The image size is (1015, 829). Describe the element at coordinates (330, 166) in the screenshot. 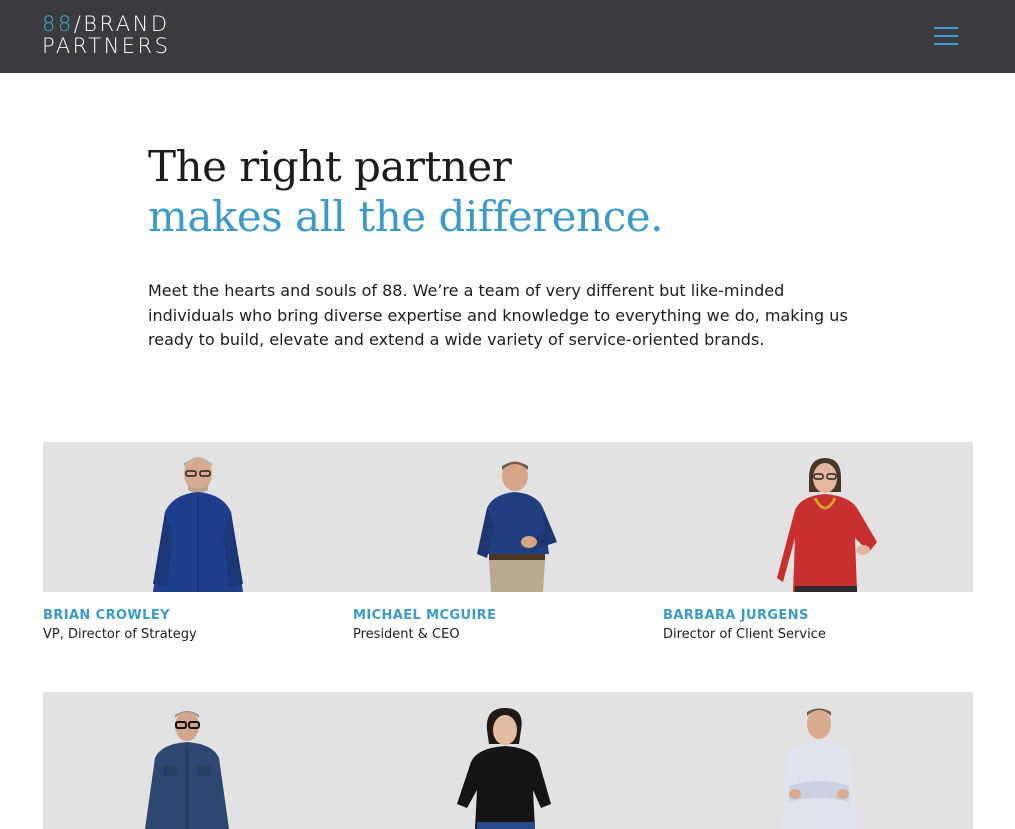

I see `headline-line-1: The right partner` at that location.